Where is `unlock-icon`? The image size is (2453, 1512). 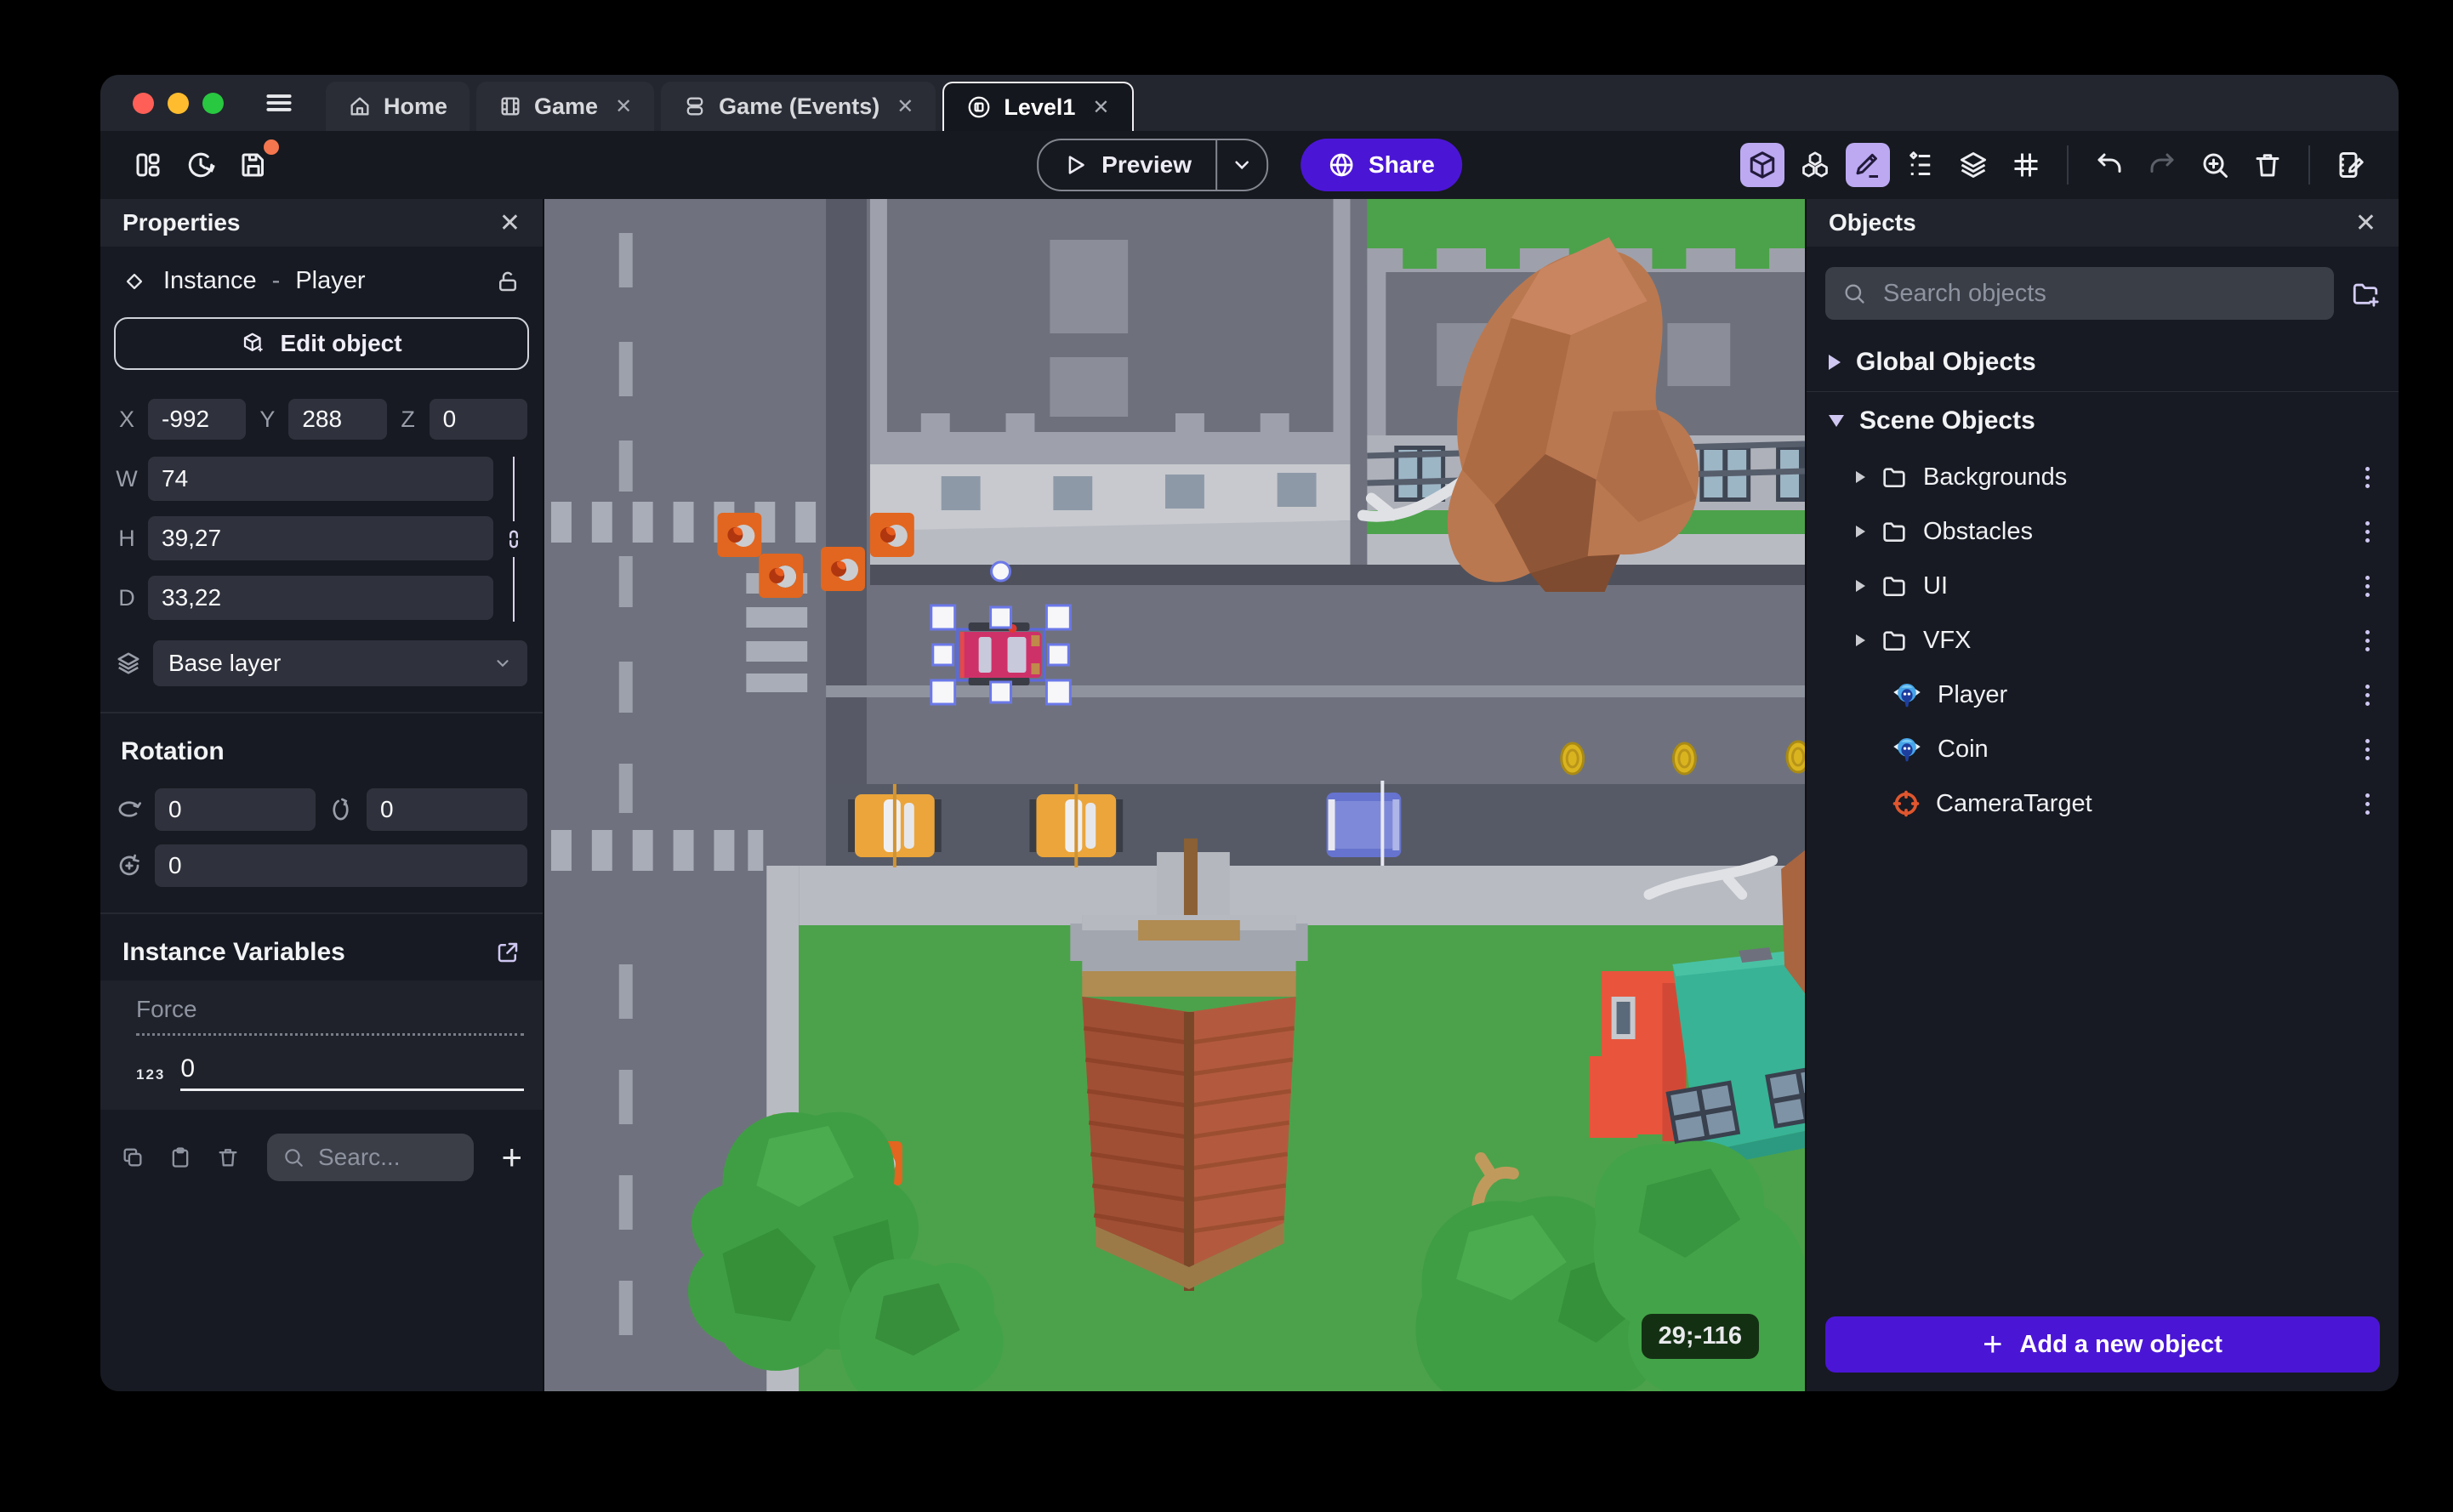 unlock-icon is located at coordinates (508, 281).